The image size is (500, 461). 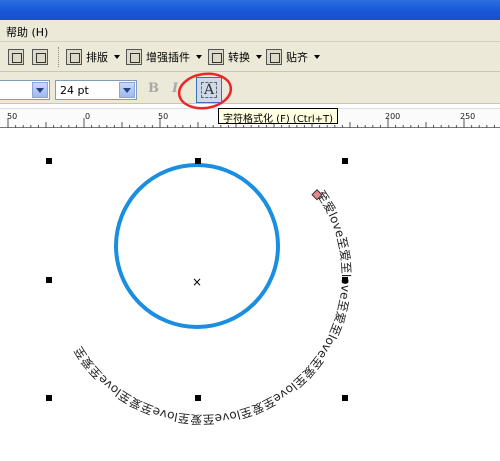 I want to click on ruler-label: 250, so click(x=467, y=116).